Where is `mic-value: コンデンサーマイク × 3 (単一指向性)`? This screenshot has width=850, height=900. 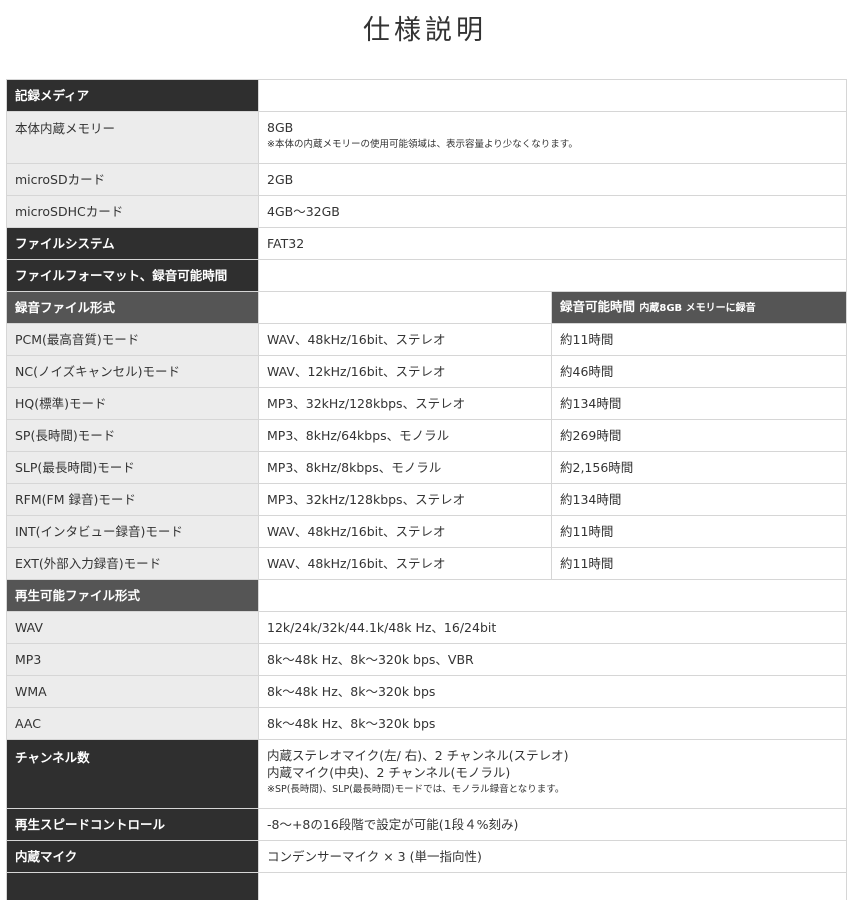
mic-value: コンデンサーマイク × 3 (単一指向性) is located at coordinates (552, 856).